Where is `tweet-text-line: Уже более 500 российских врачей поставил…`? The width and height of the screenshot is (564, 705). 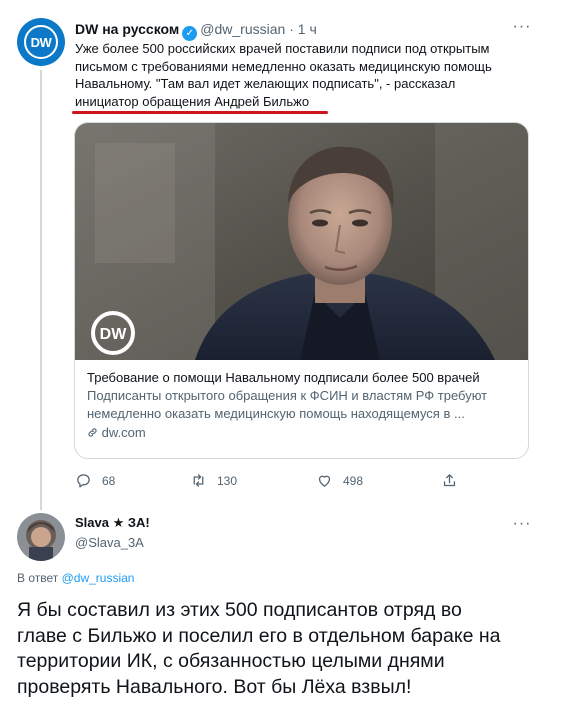
tweet-text-line: Уже более 500 российских врачей поставил… is located at coordinates (282, 48).